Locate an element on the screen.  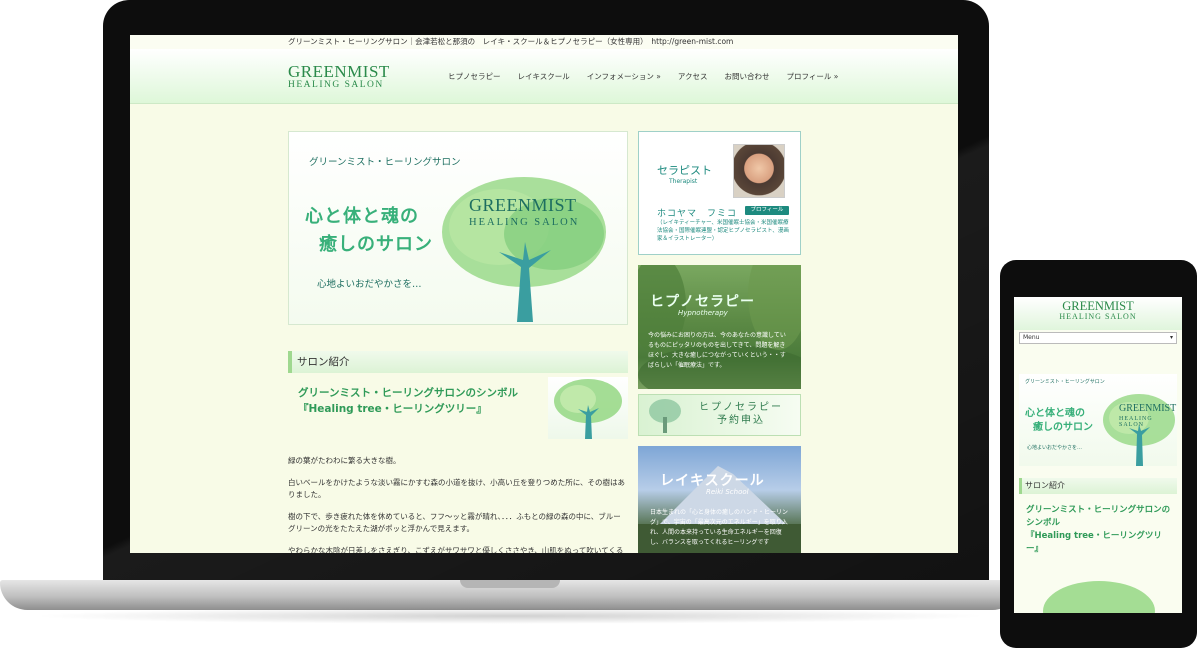
mobile-header: GREENMIST HEALING SALON is located at coordinates (1098, 313).